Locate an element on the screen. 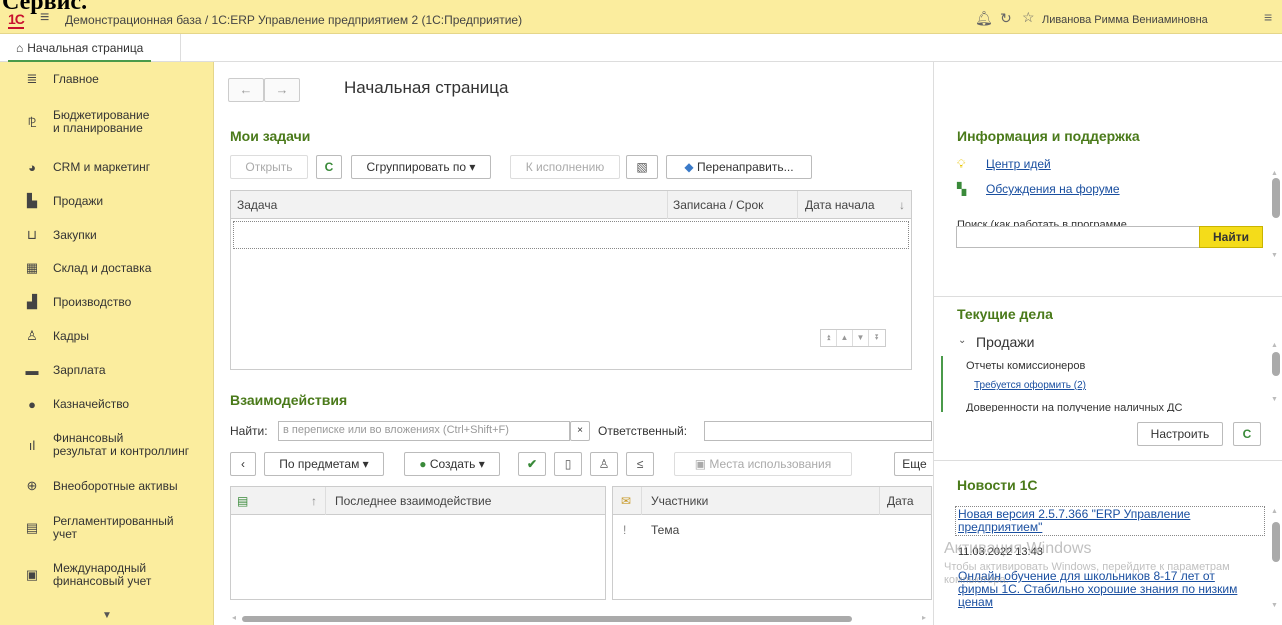 This screenshot has height=625, width=1282. menu-icon: ≡ is located at coordinates (44, 18).